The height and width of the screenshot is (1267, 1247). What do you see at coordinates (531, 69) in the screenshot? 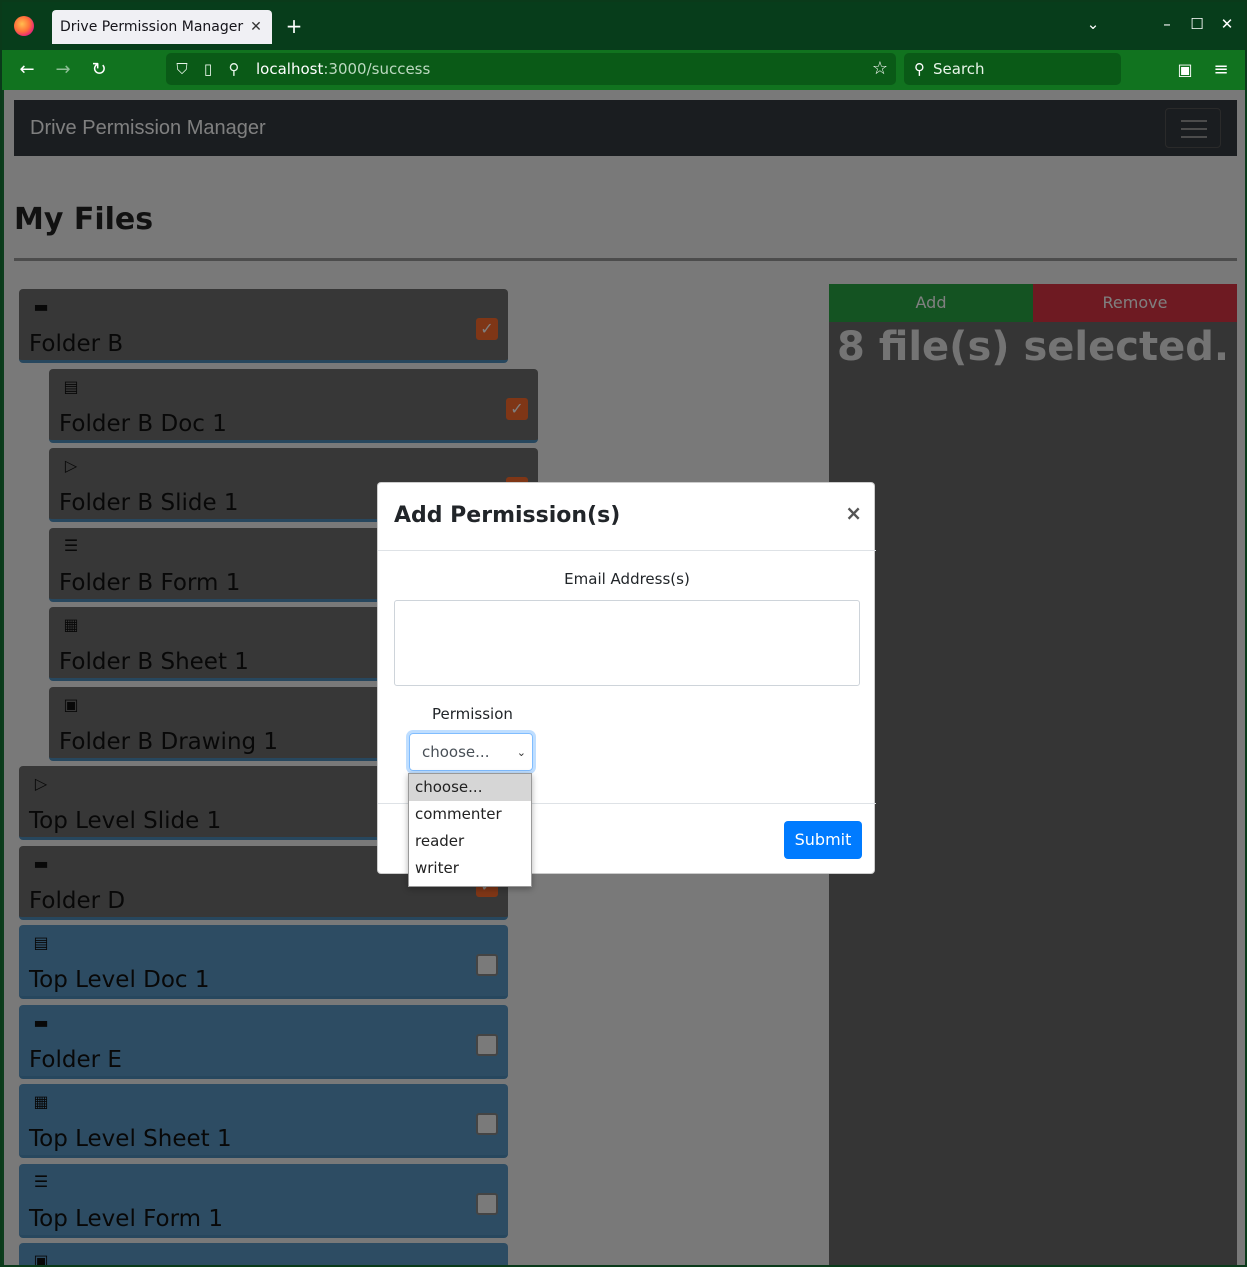
I see `url-bar: ⛉ ▯ ⚲ localhost:3000/success ☆` at bounding box center [531, 69].